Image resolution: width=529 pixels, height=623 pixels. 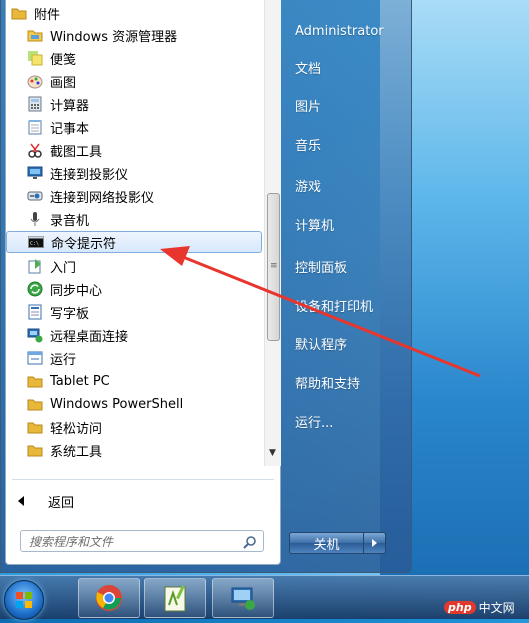 I want to click on list-item-powershell-folder: Windows PowerShell, so click(x=144, y=404).